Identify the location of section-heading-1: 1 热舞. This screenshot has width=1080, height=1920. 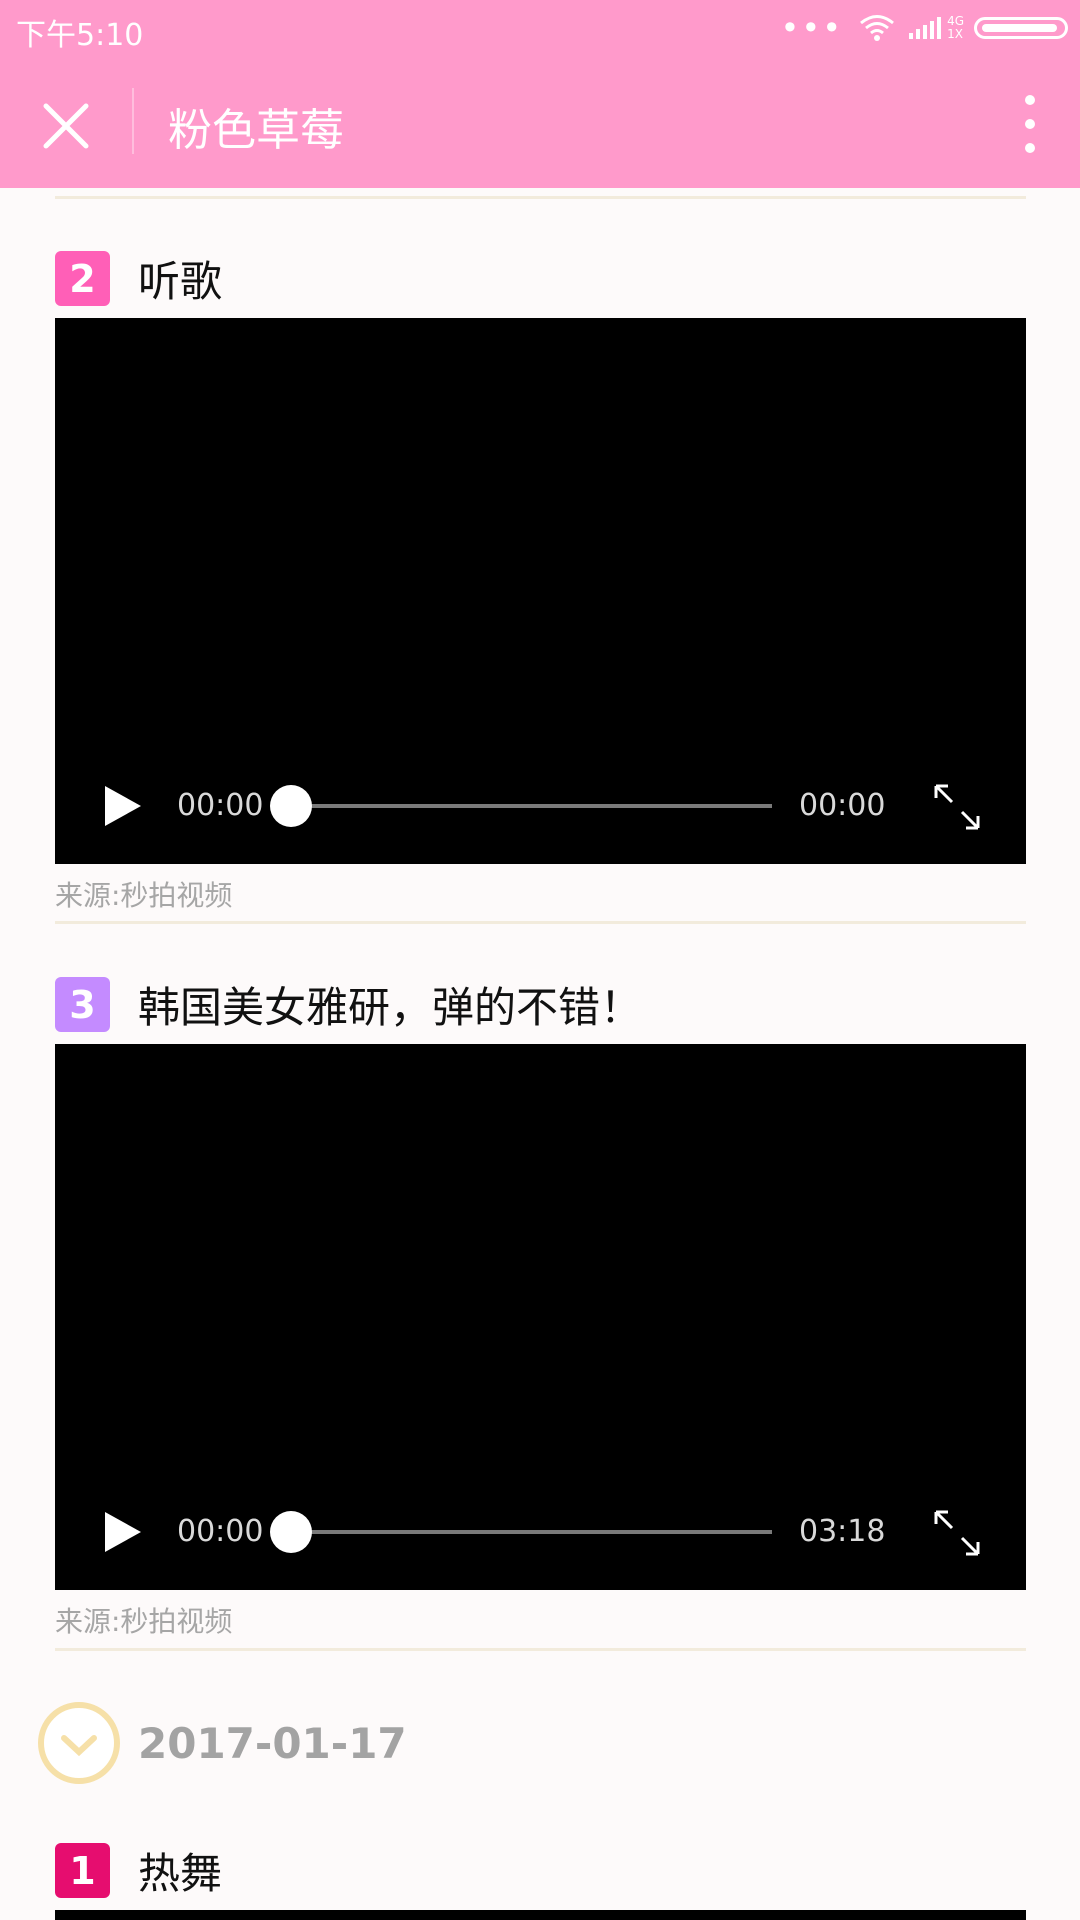
(138, 1870).